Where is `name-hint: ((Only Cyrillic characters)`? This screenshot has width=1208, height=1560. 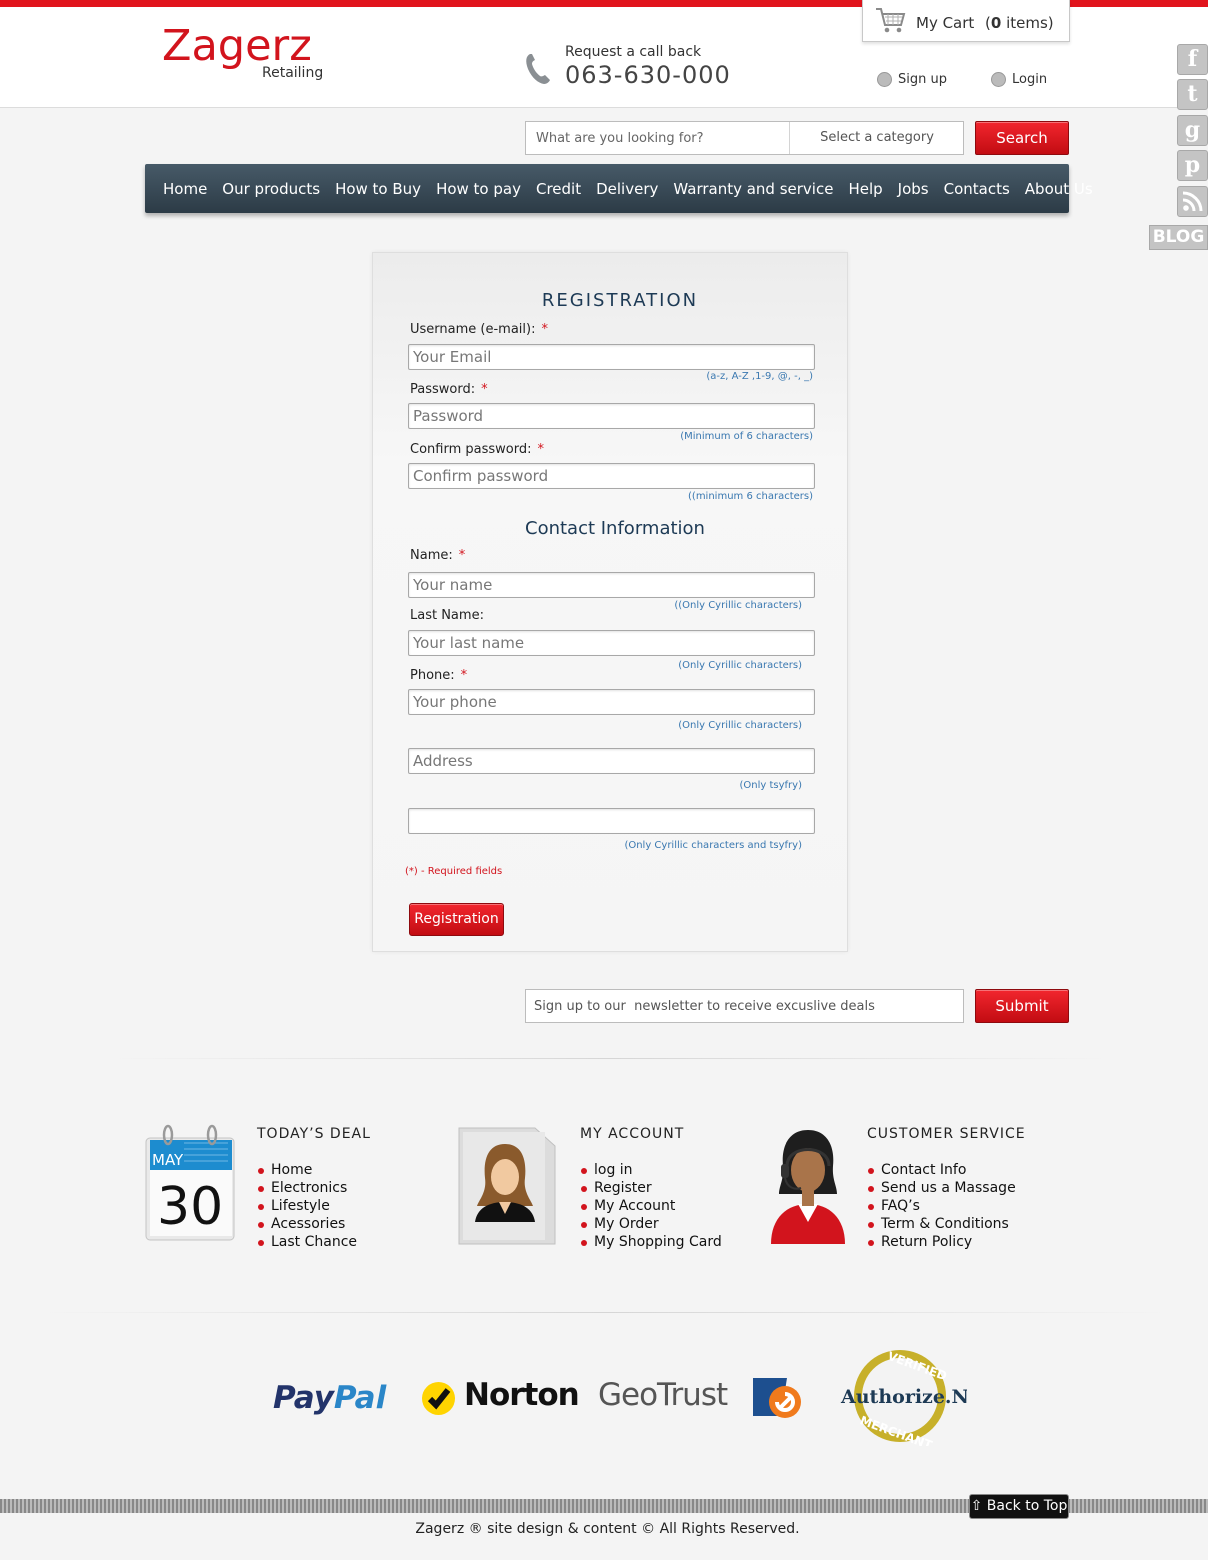 name-hint: ((Only Cyrillic characters) is located at coordinates (738, 605).